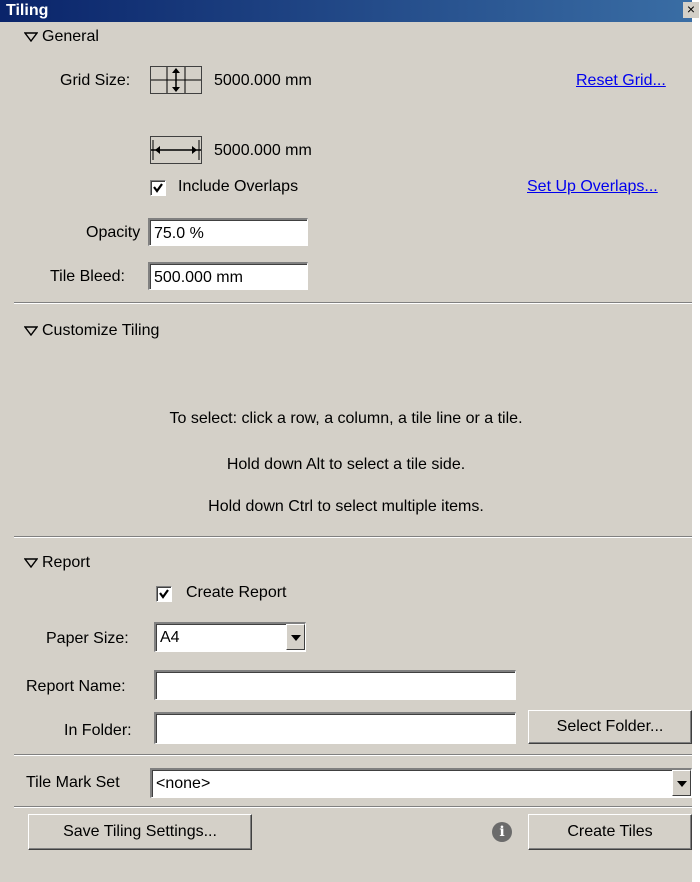 The height and width of the screenshot is (882, 700). What do you see at coordinates (335, 728) in the screenshot?
I see `in-folder-input` at bounding box center [335, 728].